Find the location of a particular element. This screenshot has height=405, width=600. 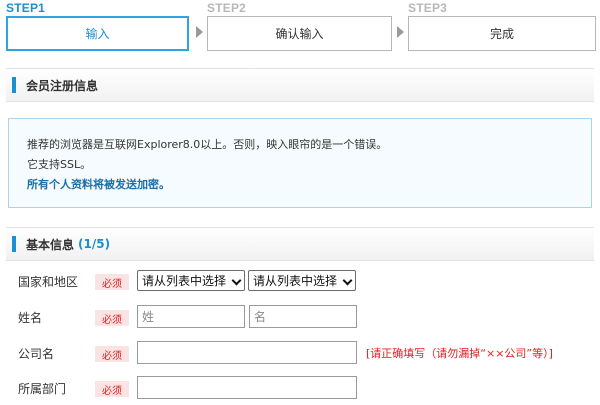

step-indicator: STEP1 STEP2 STEP3 输入 确认输入 完成 is located at coordinates (300, 26).